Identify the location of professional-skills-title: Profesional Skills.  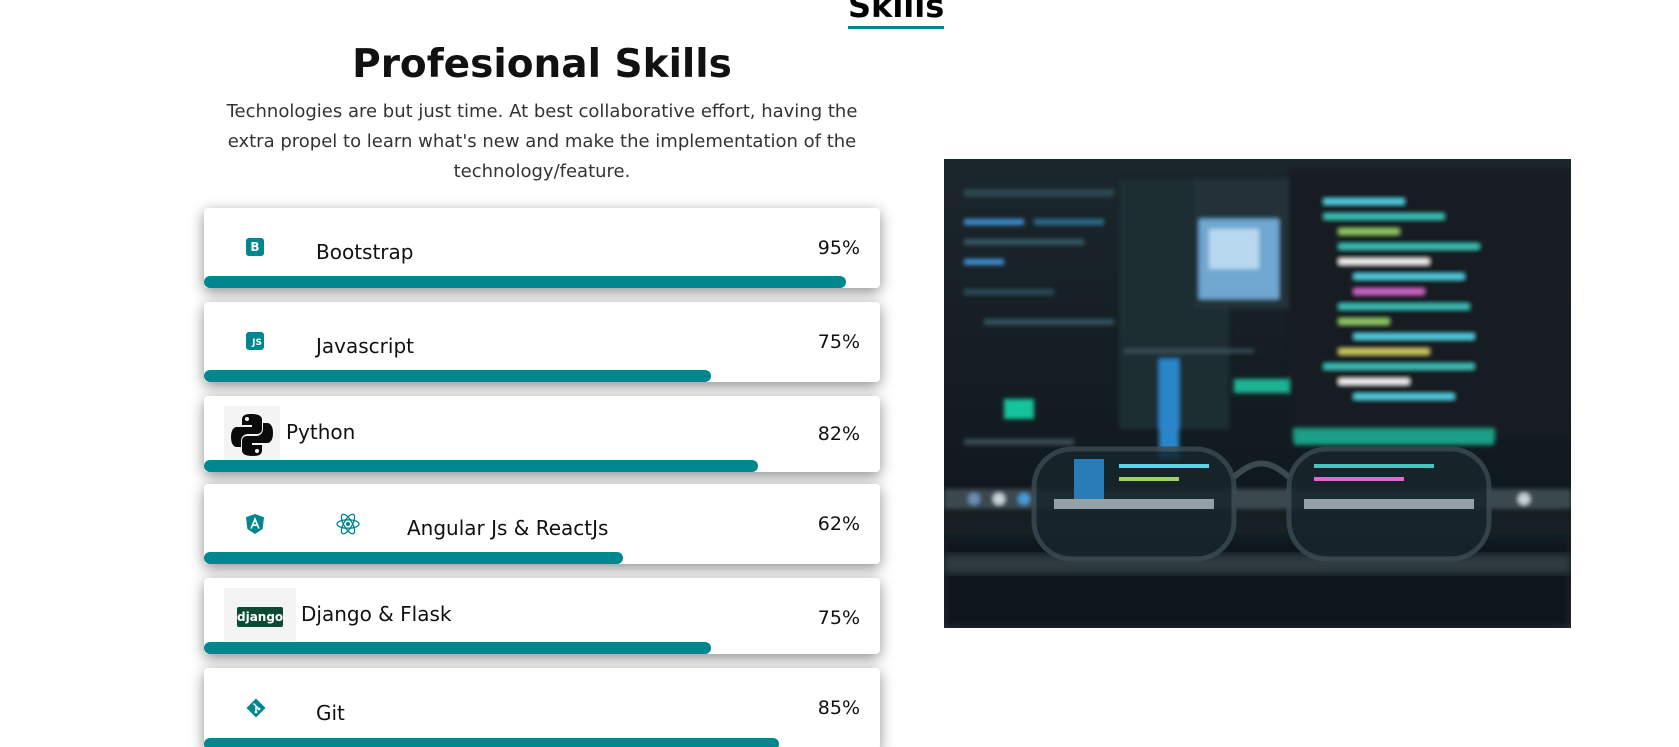
(542, 64).